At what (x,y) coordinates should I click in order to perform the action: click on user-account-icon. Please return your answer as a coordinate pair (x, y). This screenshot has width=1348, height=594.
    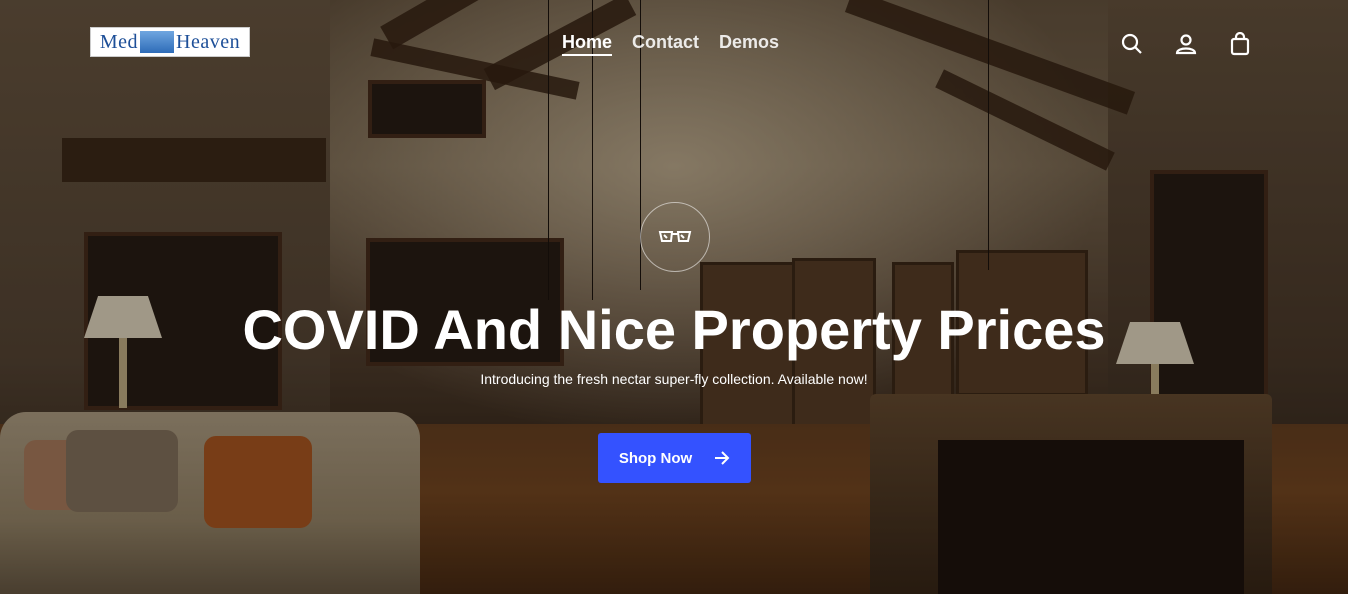
    Looking at the image, I should click on (1186, 44).